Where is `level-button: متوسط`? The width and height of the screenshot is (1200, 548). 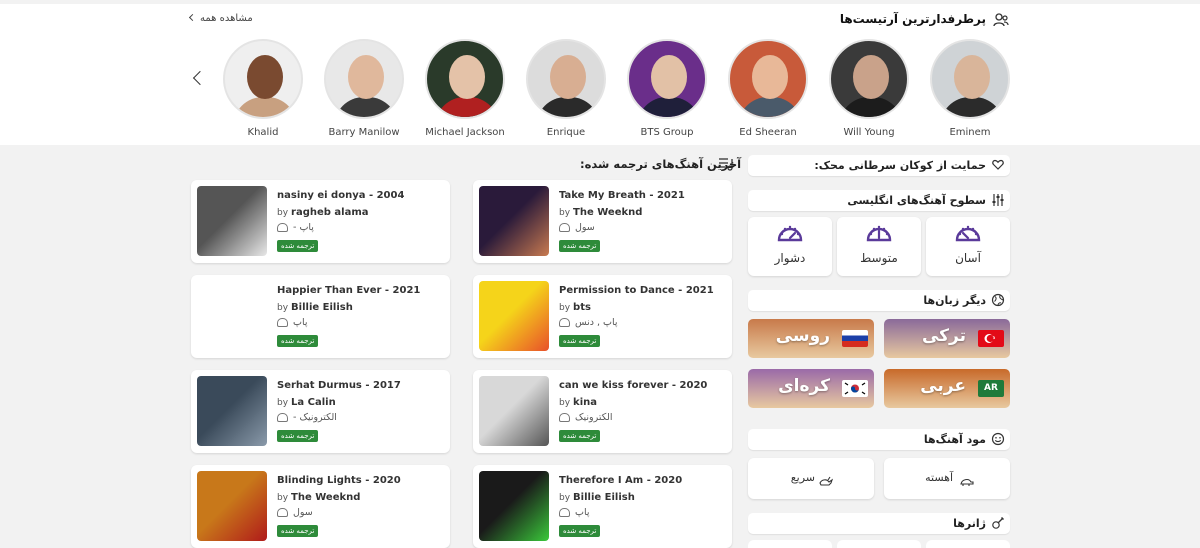 level-button: متوسط is located at coordinates (879, 246).